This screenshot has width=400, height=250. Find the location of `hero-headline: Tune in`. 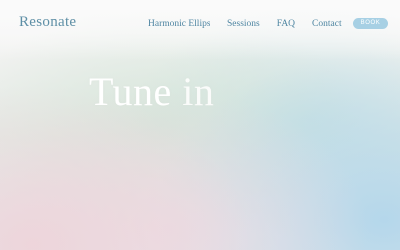

hero-headline: Tune in is located at coordinates (151, 91).